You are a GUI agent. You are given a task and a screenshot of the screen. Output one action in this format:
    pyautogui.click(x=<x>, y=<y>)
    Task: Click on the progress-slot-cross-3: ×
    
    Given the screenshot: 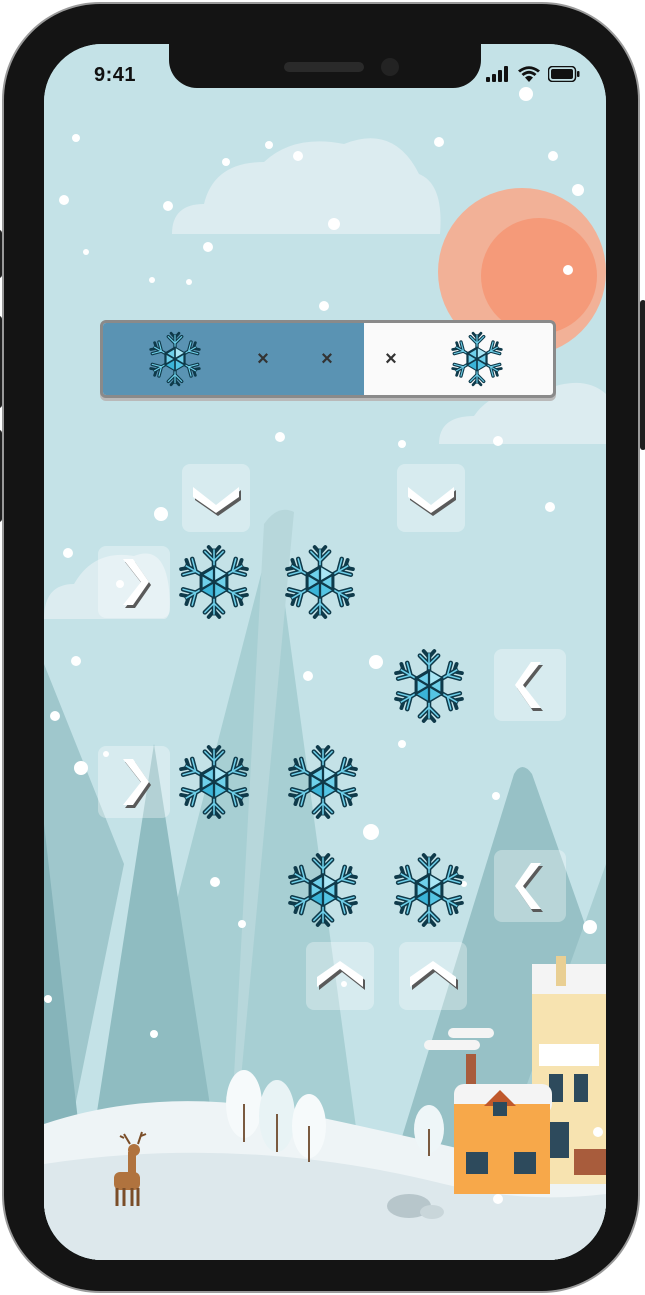 What is the action you would take?
    pyautogui.click(x=391, y=359)
    